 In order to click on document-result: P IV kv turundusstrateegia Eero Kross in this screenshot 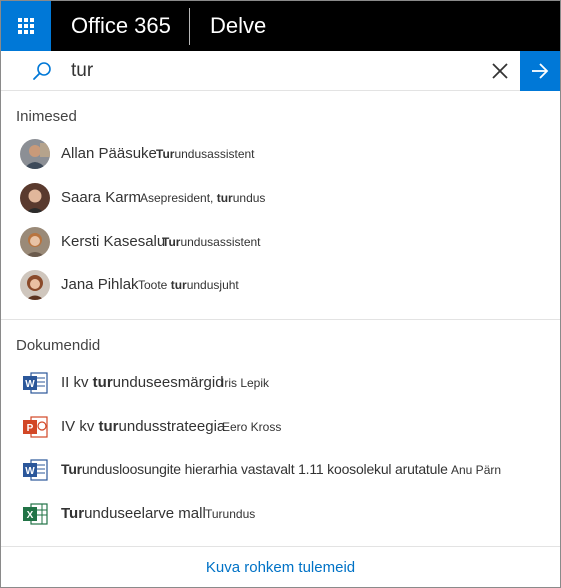, I will do `click(280, 427)`.